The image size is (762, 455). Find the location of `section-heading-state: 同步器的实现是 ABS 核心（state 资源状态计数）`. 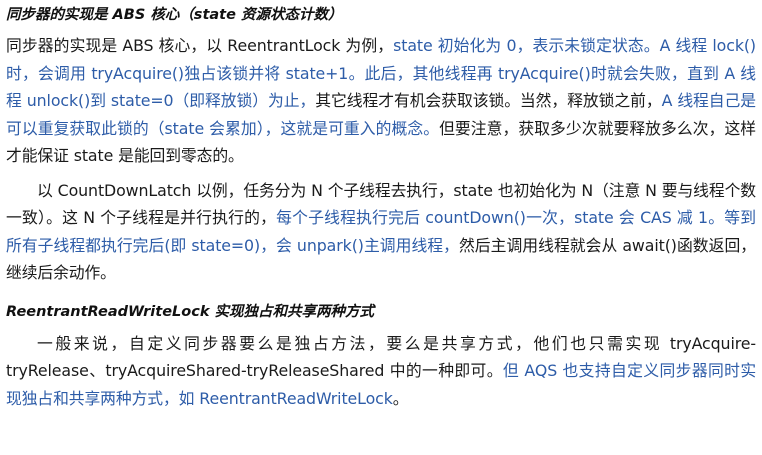

section-heading-state: 同步器的实现是 ABS 核心（state 资源状态计数） is located at coordinates (174, 15).